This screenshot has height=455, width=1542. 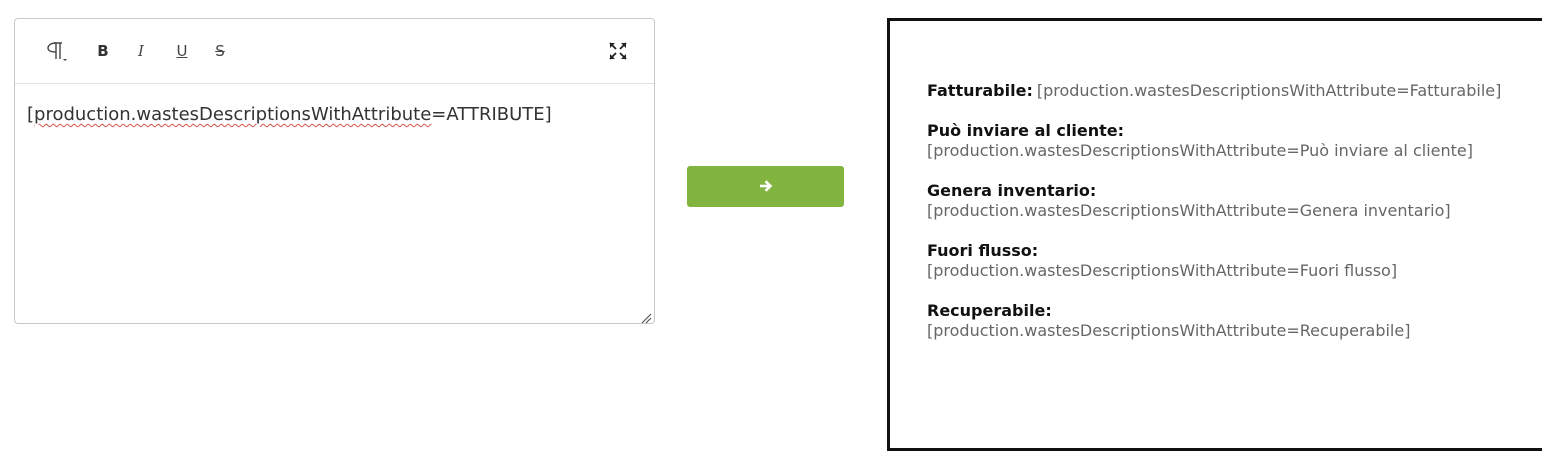 What do you see at coordinates (989, 310) in the screenshot?
I see `field-label: Recuperabile:` at bounding box center [989, 310].